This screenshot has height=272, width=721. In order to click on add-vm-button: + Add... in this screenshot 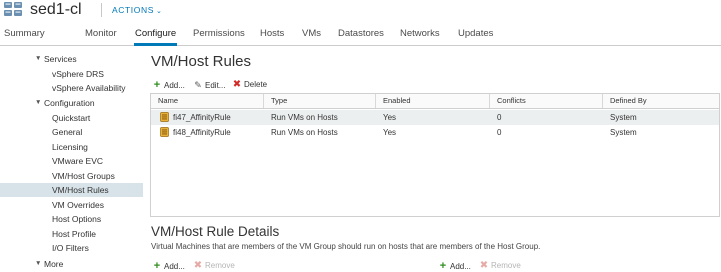, I will do `click(168, 266)`.